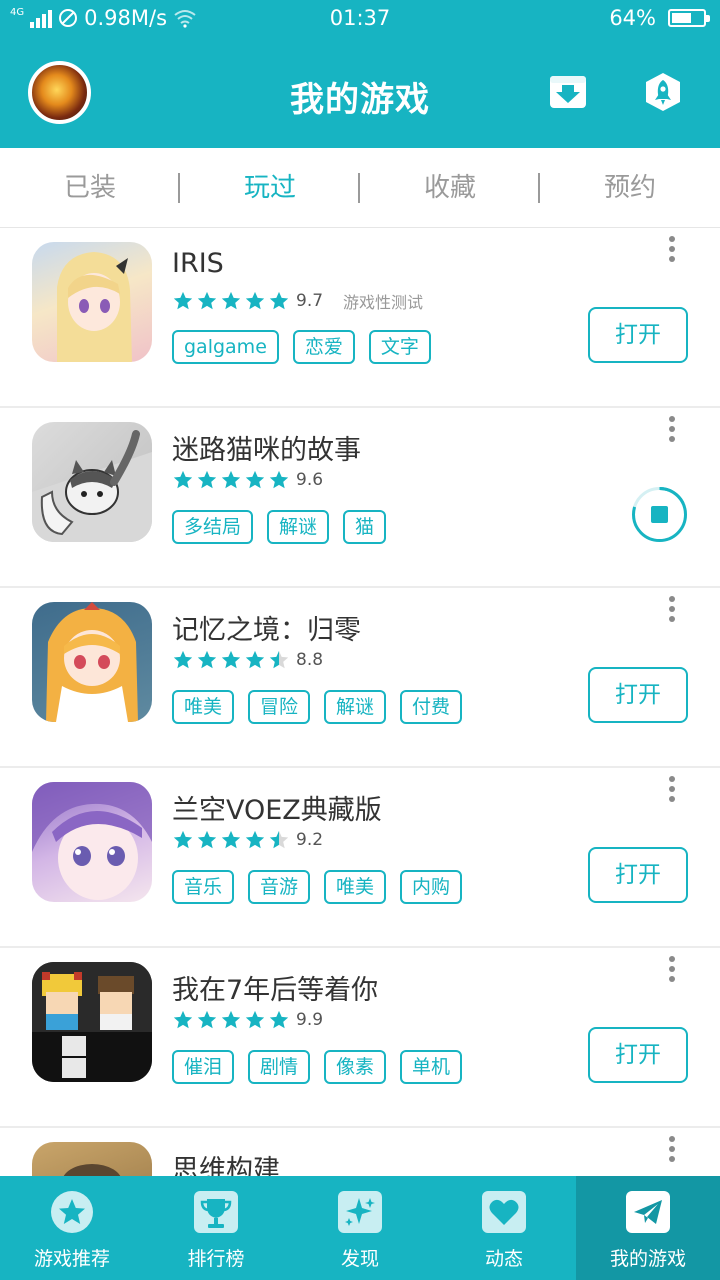 This screenshot has width=720, height=1280. I want to click on tag: galgame, so click(225, 347).